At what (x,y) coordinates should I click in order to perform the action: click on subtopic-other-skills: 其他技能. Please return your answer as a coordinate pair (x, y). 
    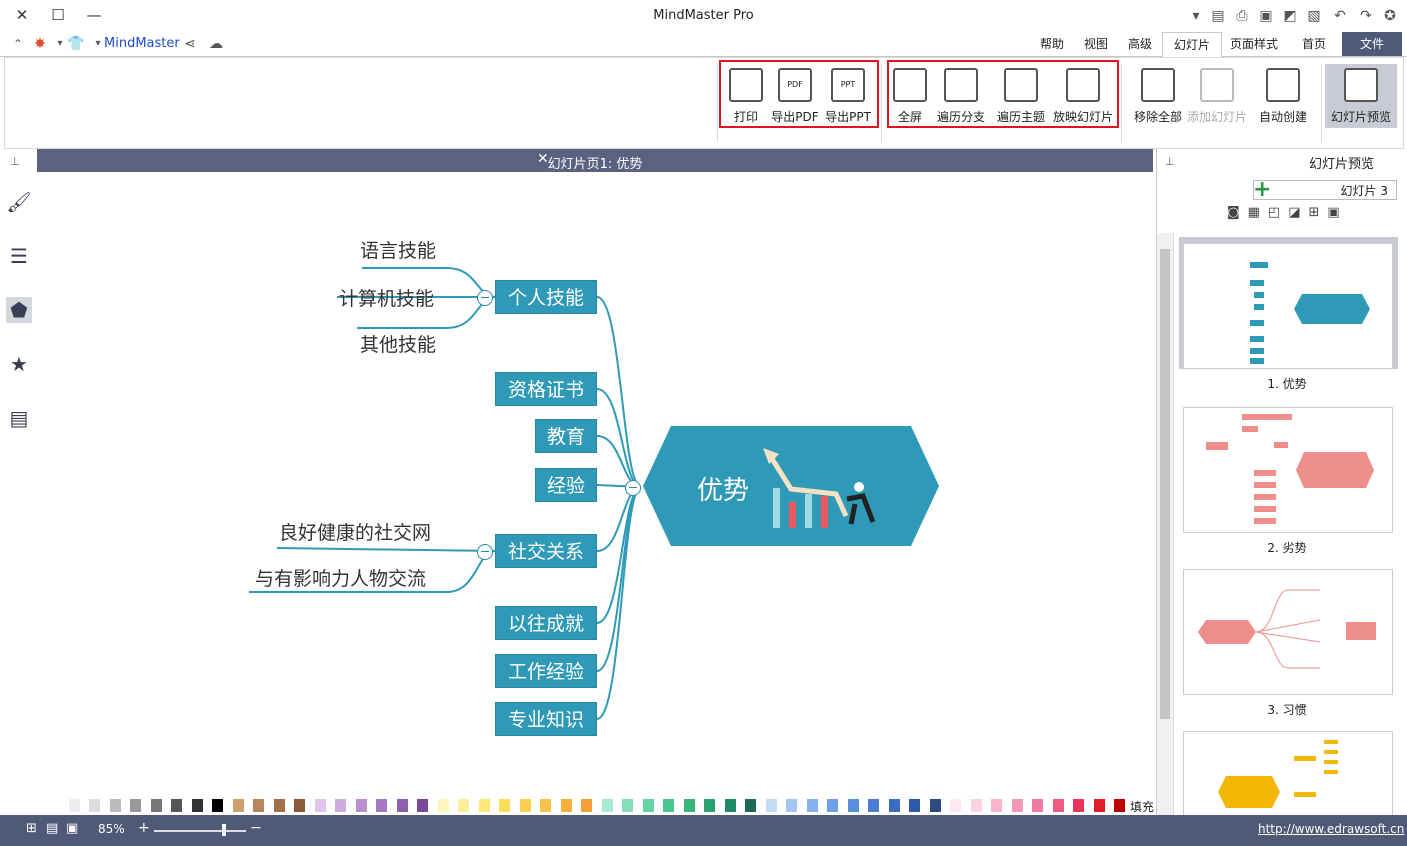
    Looking at the image, I should click on (398, 343).